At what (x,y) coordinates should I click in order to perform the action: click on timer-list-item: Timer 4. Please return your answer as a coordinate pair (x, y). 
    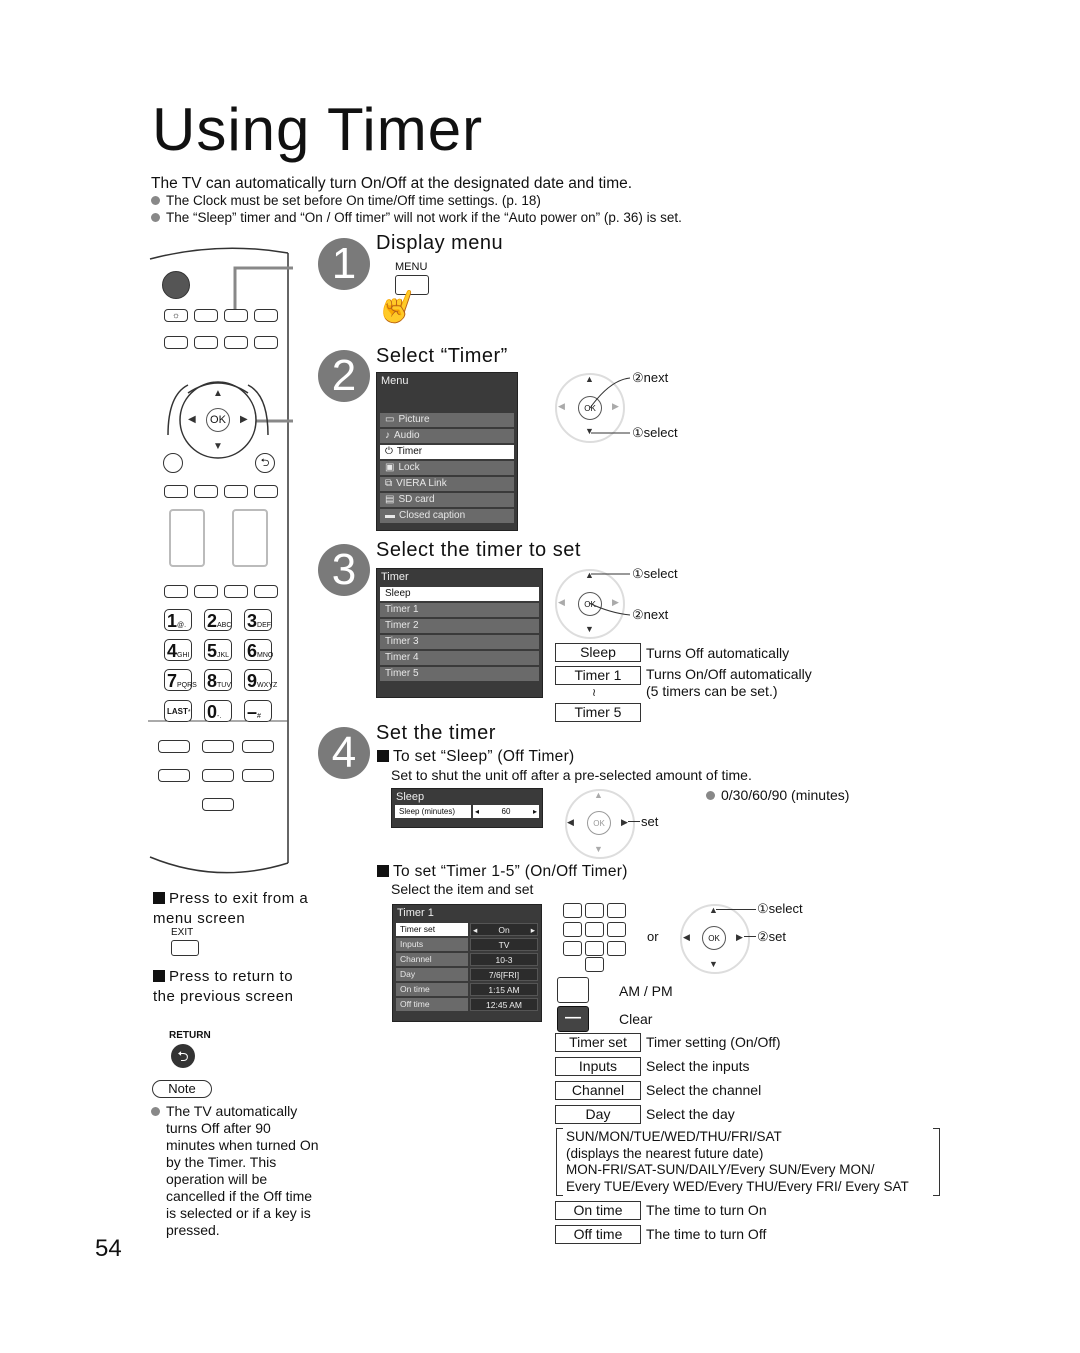
    Looking at the image, I should click on (459, 658).